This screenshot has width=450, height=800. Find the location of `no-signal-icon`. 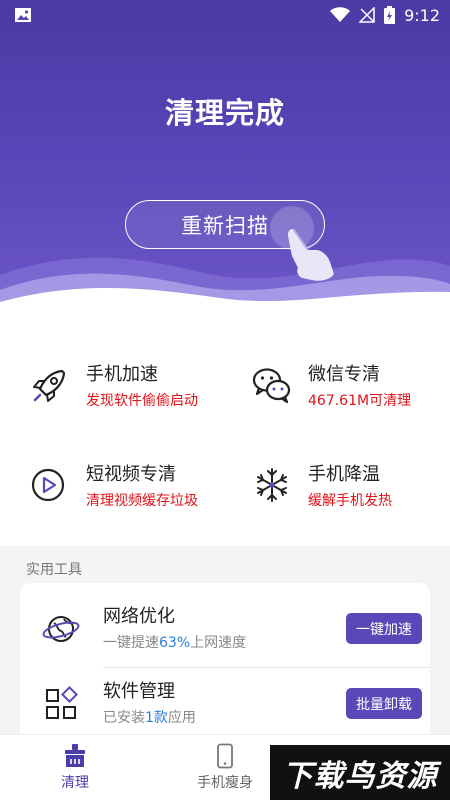

no-signal-icon is located at coordinates (367, 15).